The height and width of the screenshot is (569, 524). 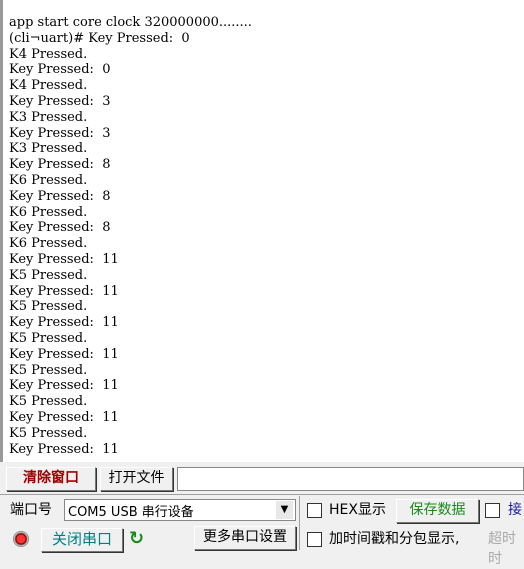 I want to click on timeout-label: 超时时, so click(x=502, y=549).